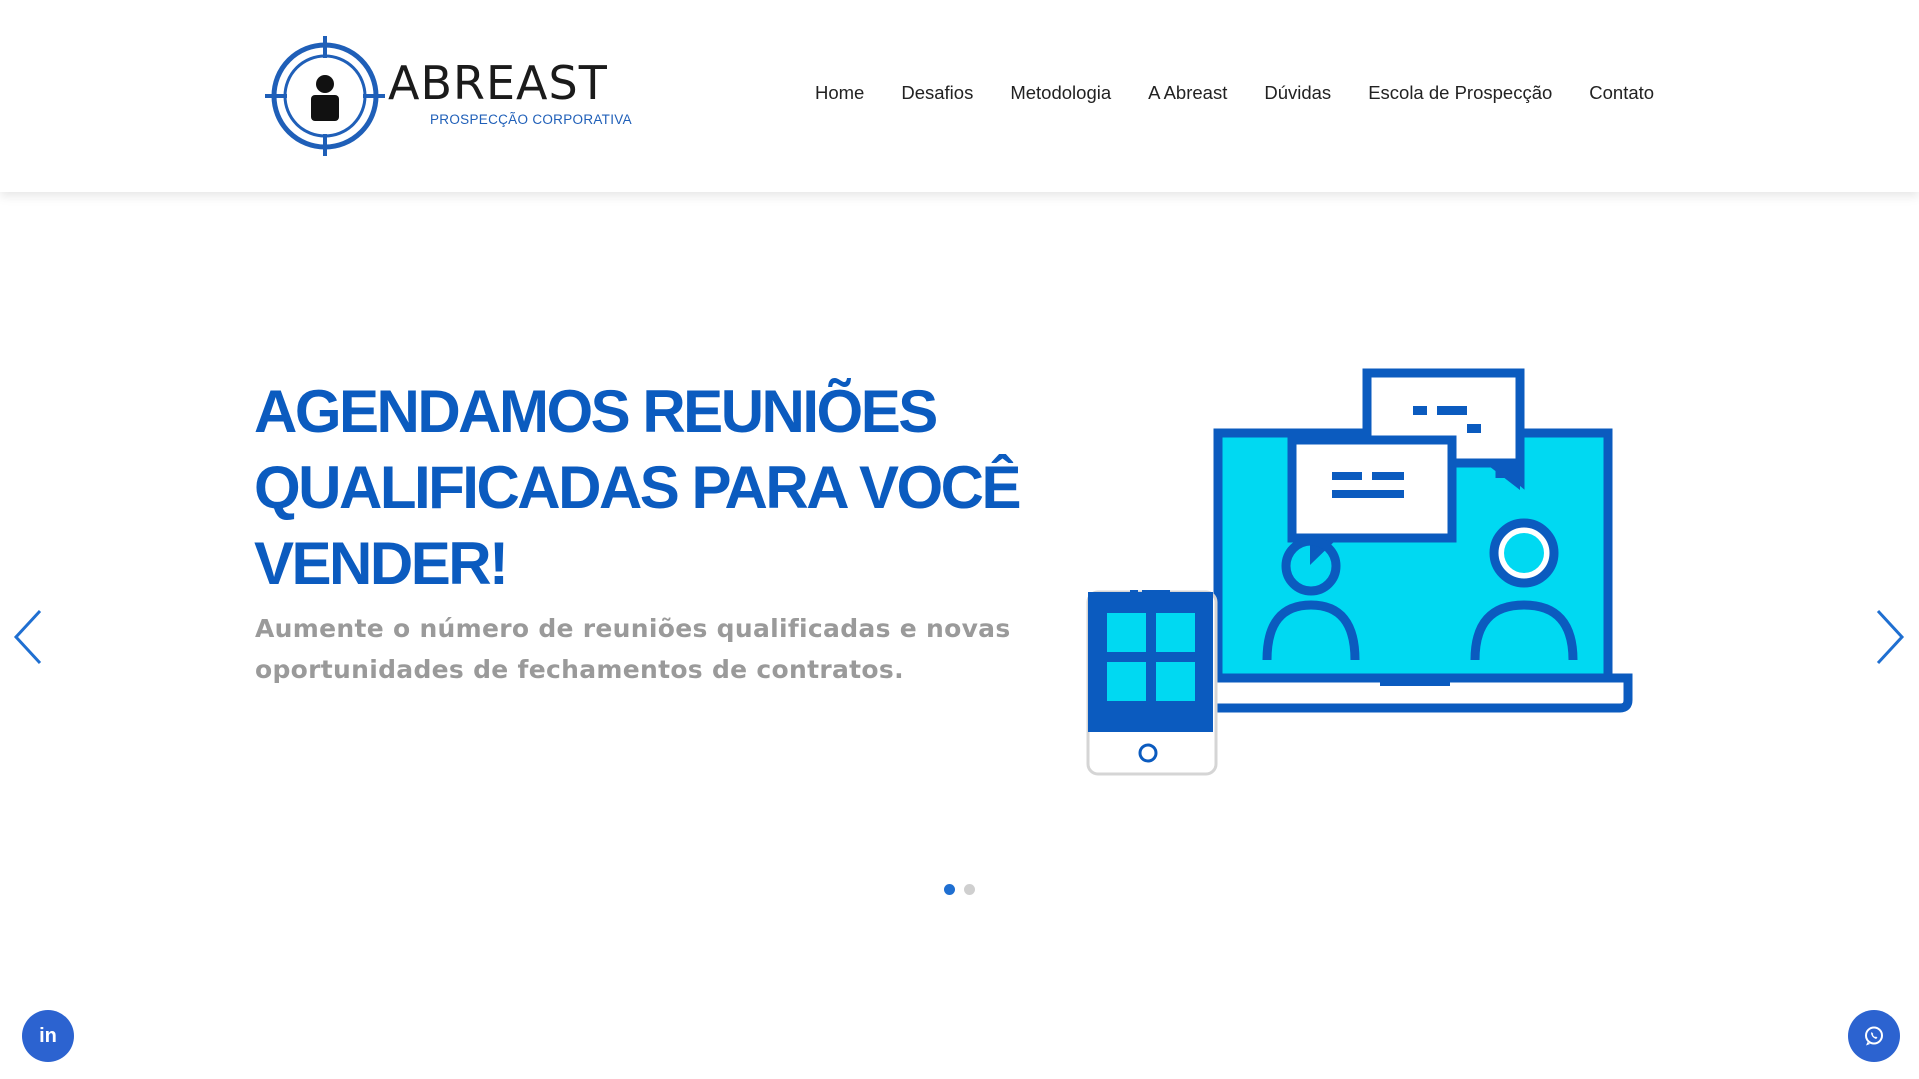 This screenshot has width=1919, height=1079. Describe the element at coordinates (638, 487) in the screenshot. I see `hero-headline-line: QUALIFICADAS PARA VOCÊ` at that location.